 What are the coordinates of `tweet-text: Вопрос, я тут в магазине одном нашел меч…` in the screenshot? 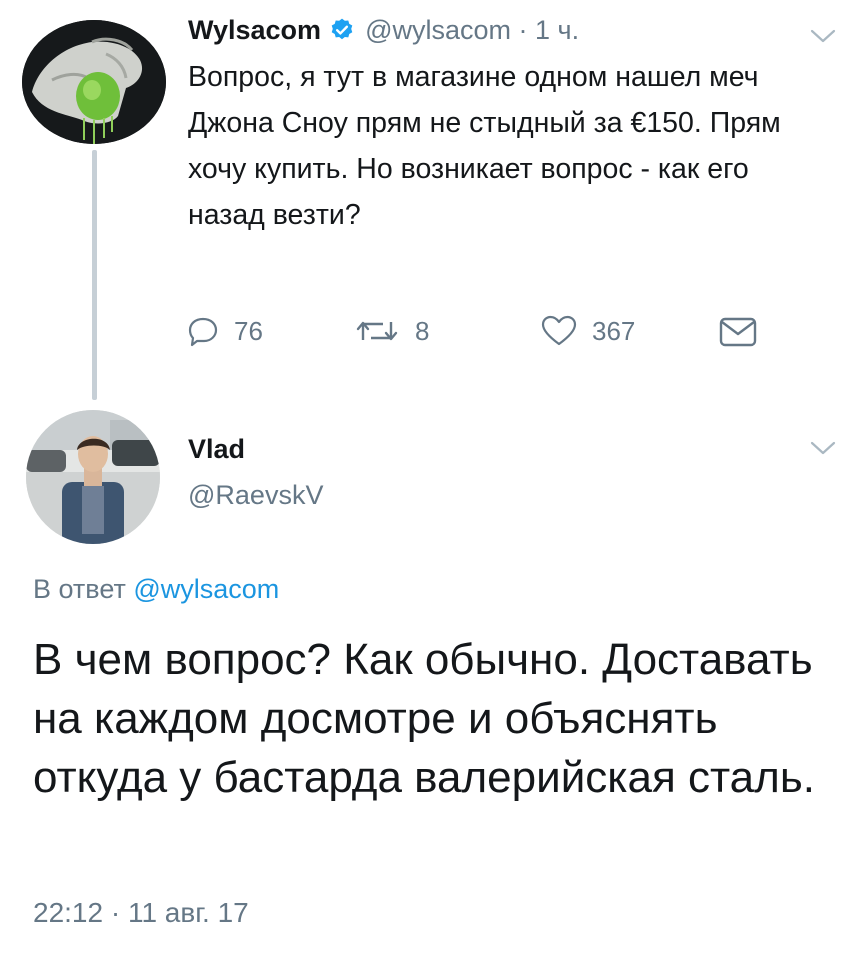 It's located at (484, 146).